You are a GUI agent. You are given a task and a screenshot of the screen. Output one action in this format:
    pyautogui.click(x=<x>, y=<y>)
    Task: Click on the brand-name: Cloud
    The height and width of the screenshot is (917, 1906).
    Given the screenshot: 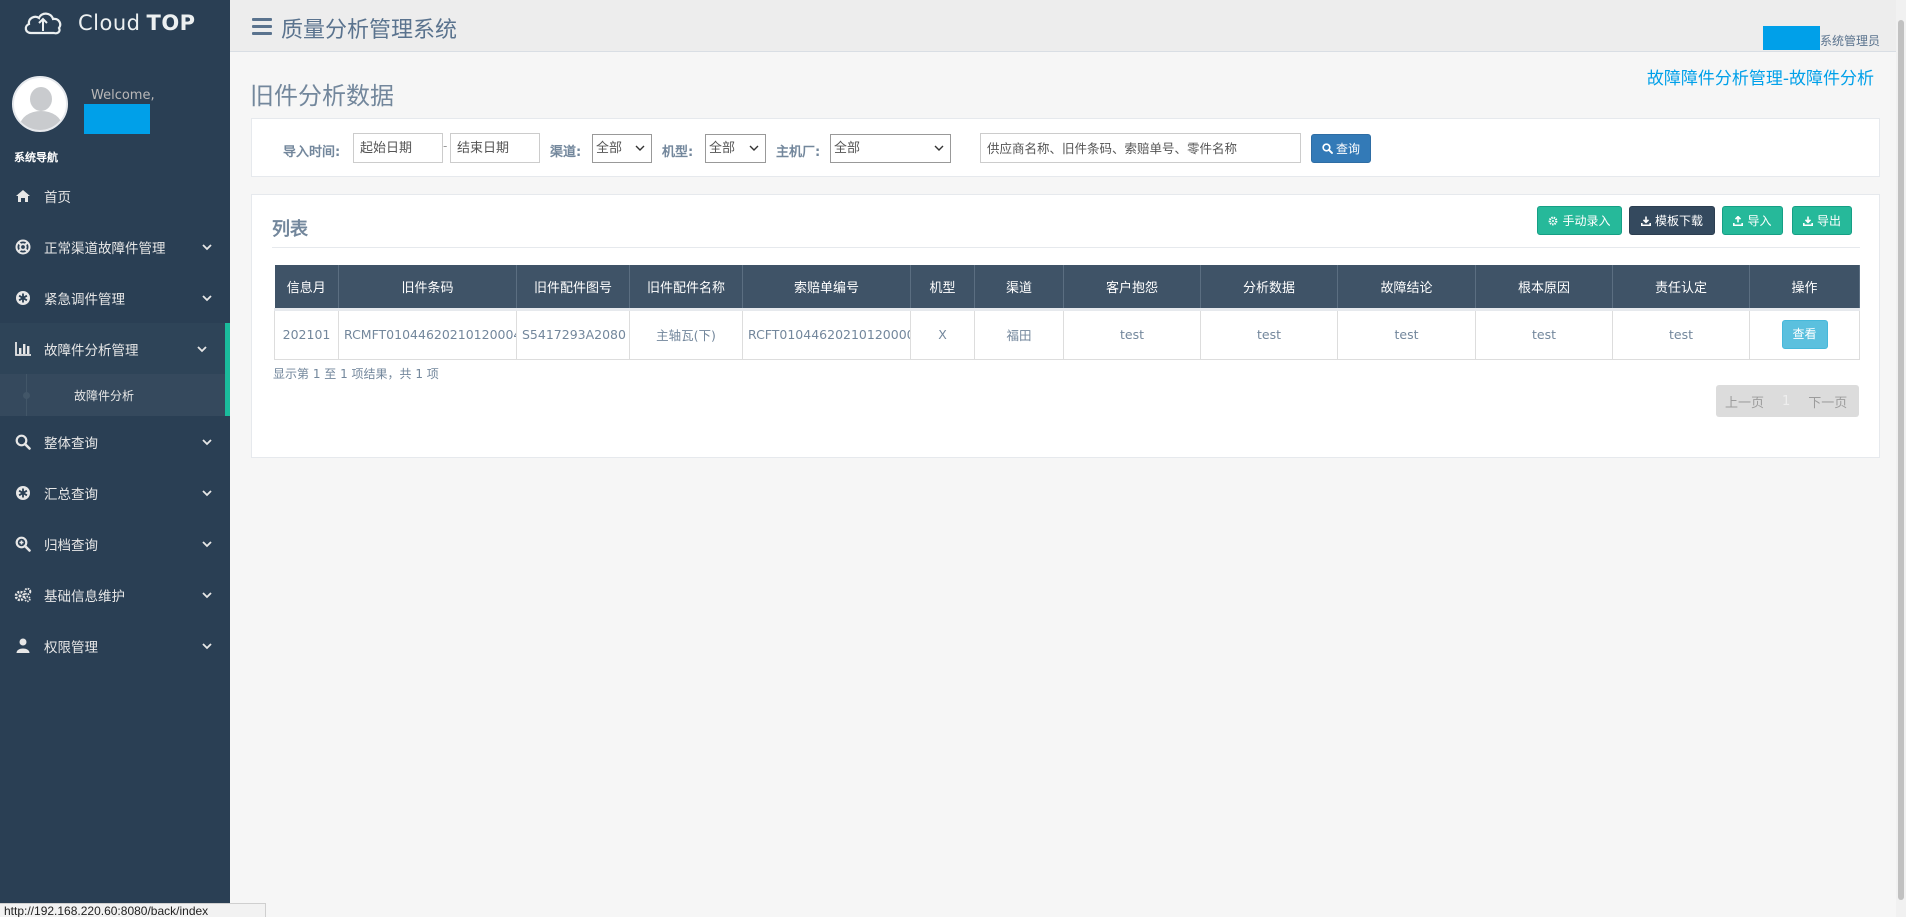 What is the action you would take?
    pyautogui.click(x=109, y=23)
    